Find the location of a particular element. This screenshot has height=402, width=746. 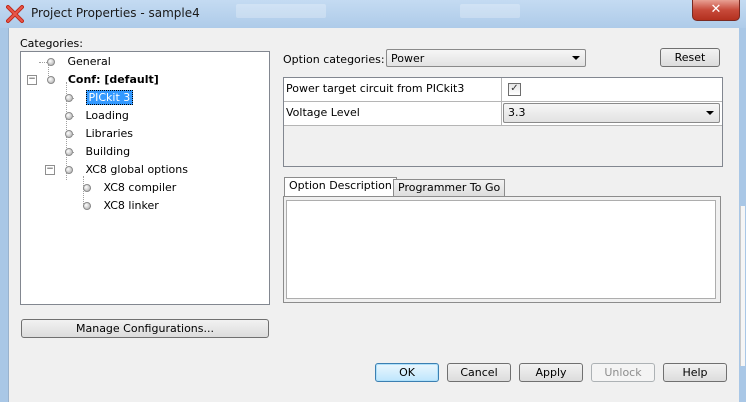

tree-item-loading: Loading is located at coordinates (97, 116).